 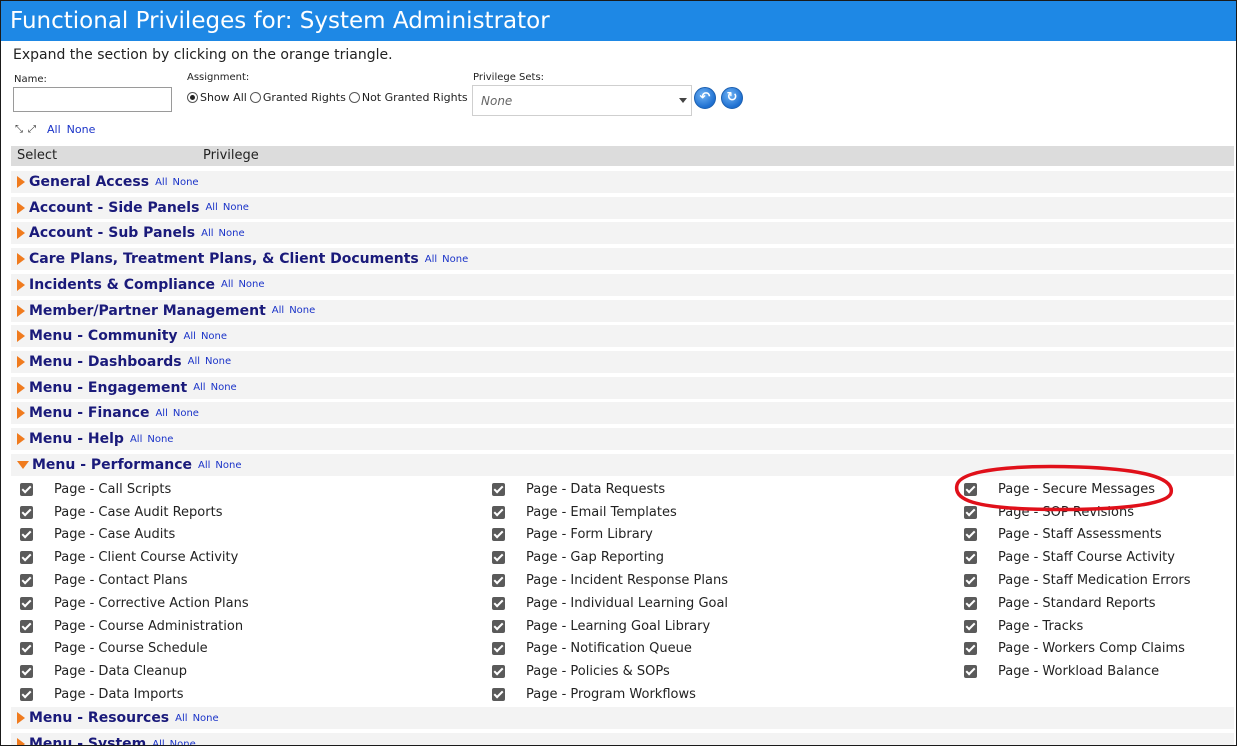 I want to click on select-none-link: None, so click(x=81, y=129).